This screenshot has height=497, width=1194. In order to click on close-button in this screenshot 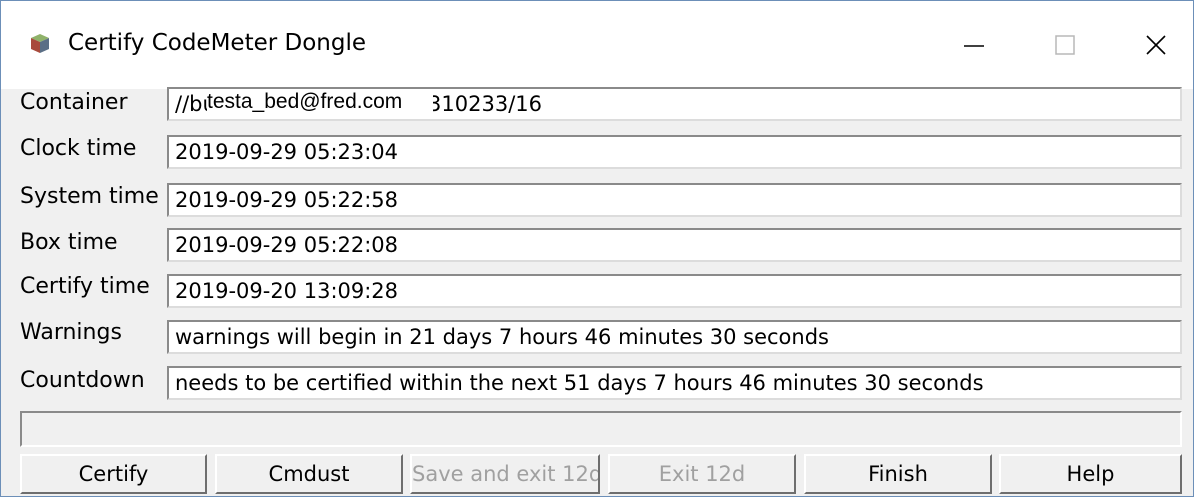, I will do `click(1156, 45)`.